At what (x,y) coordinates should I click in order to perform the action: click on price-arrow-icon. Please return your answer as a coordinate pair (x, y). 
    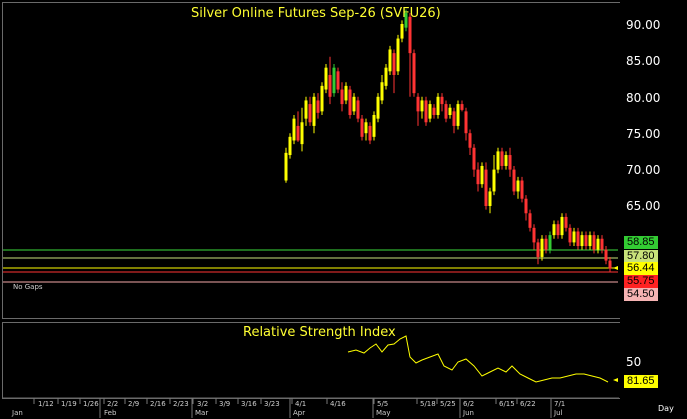
    Looking at the image, I should click on (615, 268).